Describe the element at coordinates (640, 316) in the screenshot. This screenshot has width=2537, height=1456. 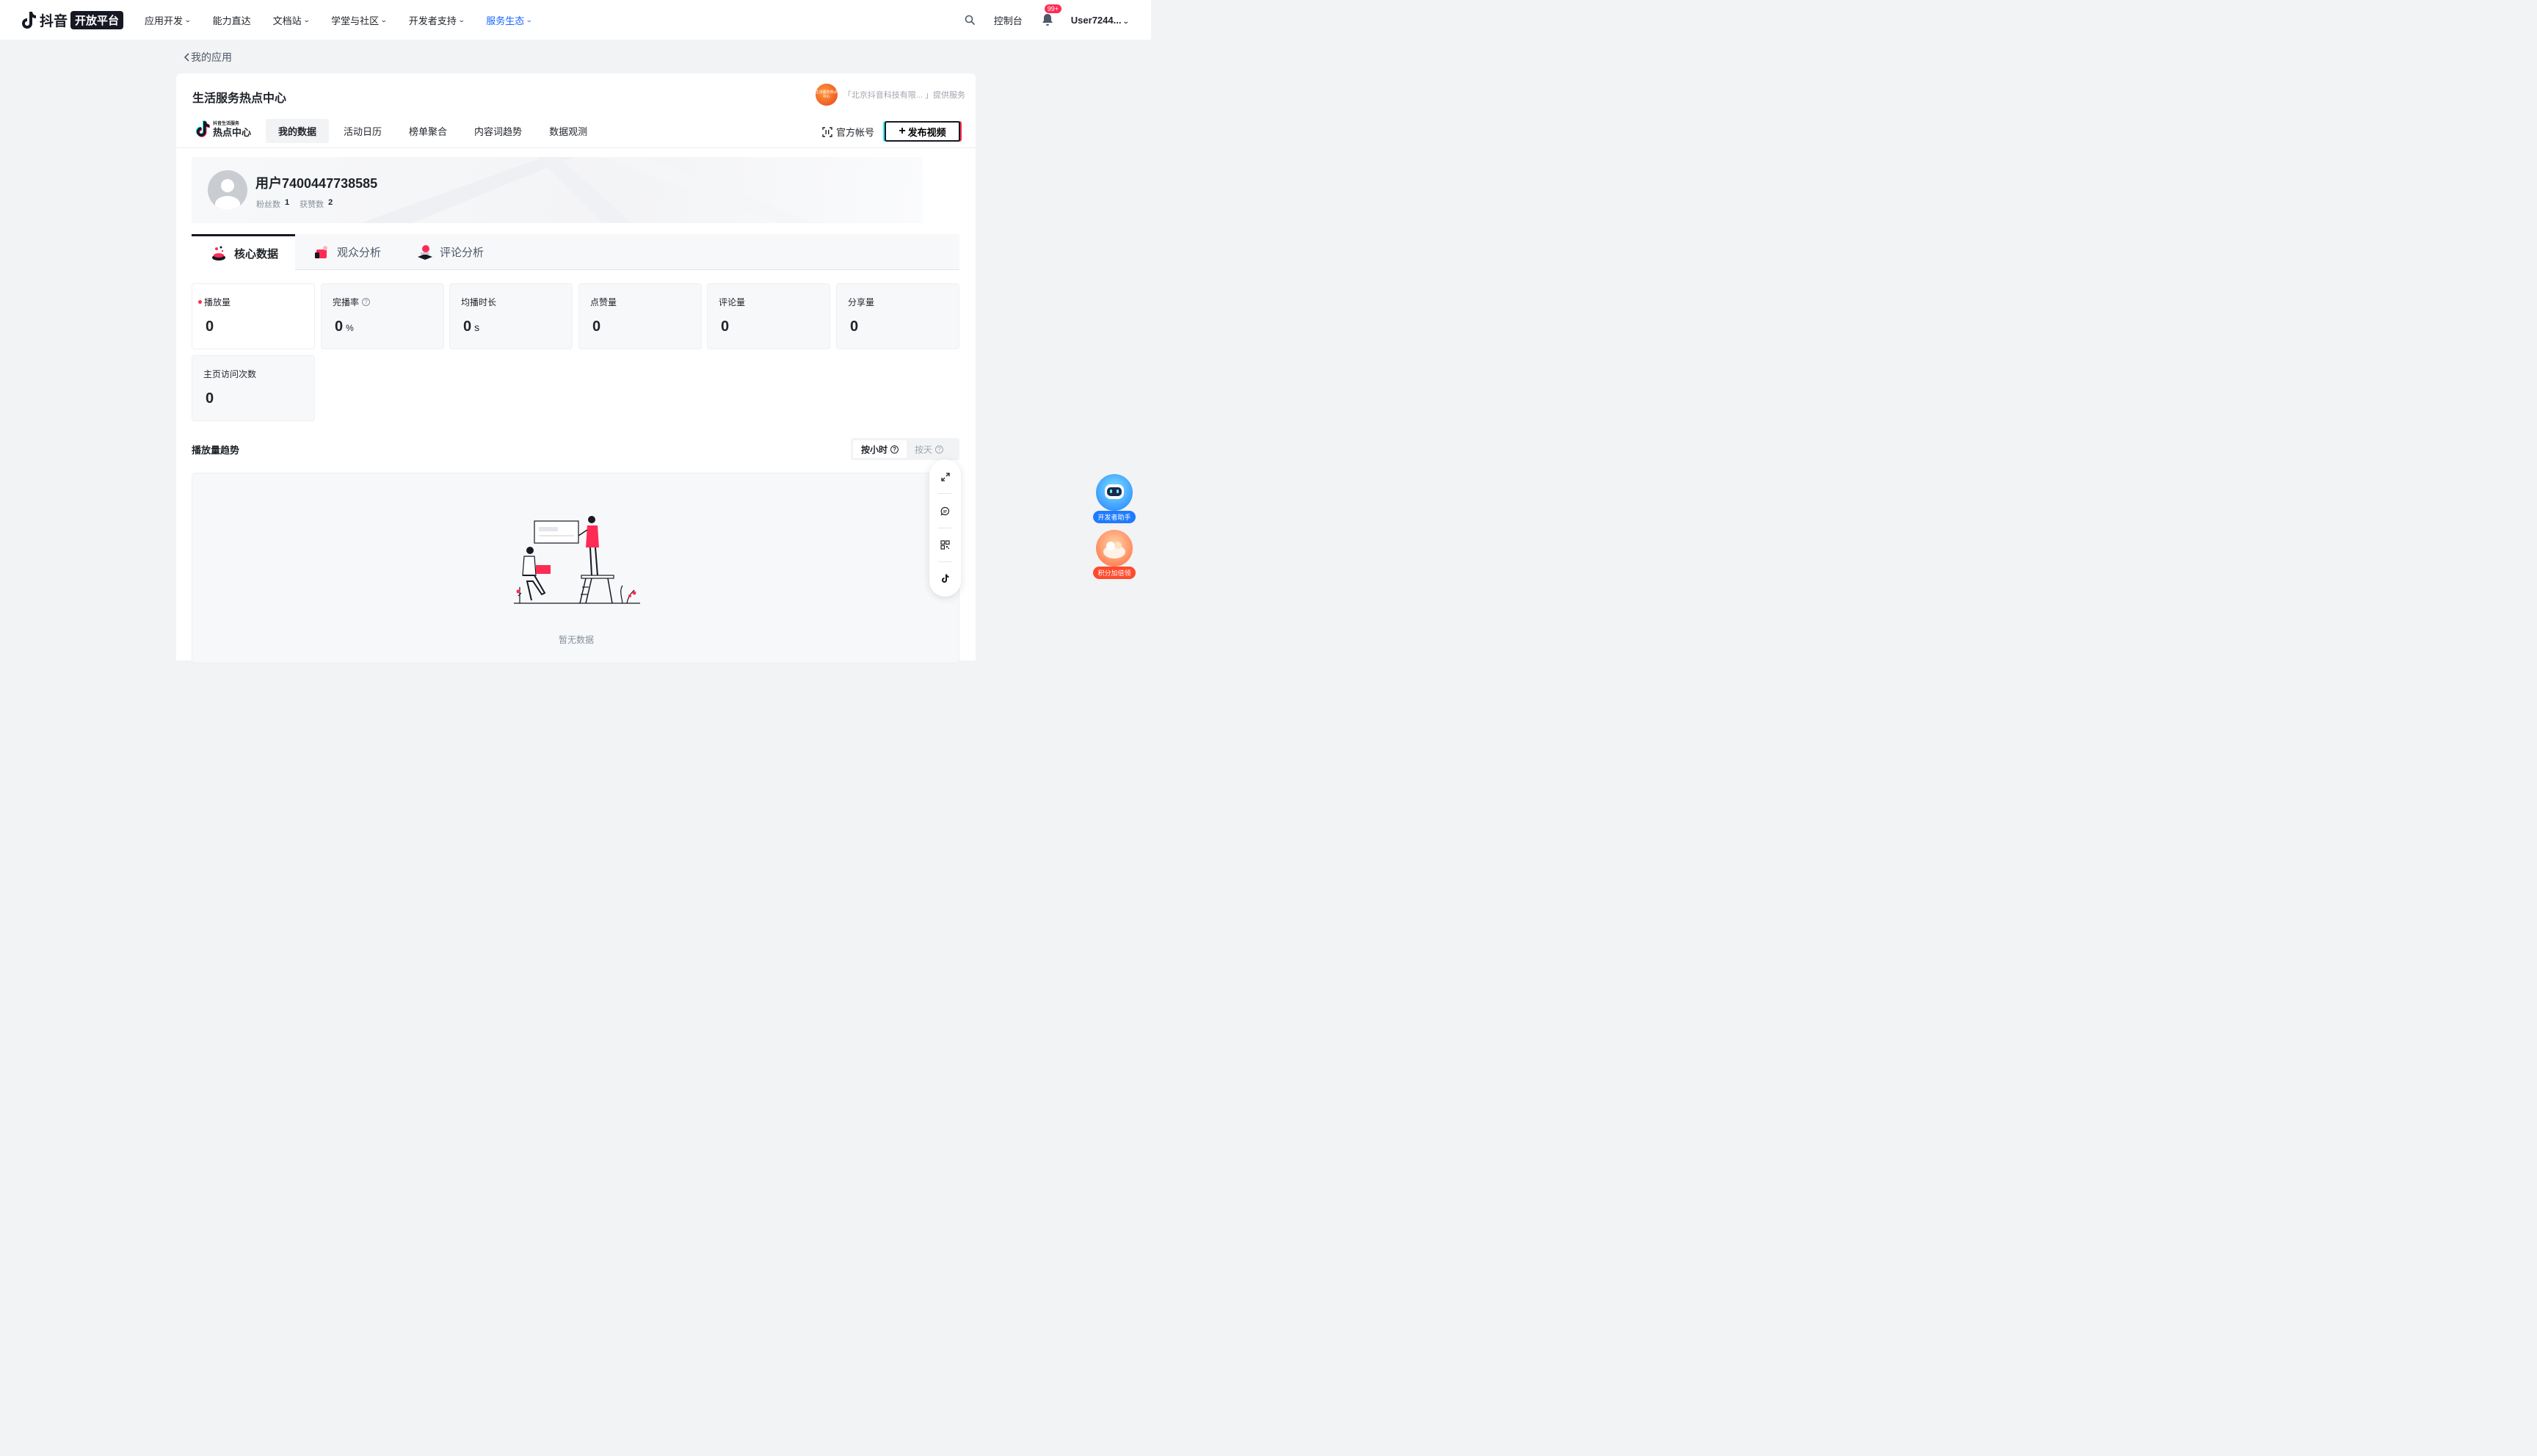
I see `metric-likes: 点赞量 0` at that location.